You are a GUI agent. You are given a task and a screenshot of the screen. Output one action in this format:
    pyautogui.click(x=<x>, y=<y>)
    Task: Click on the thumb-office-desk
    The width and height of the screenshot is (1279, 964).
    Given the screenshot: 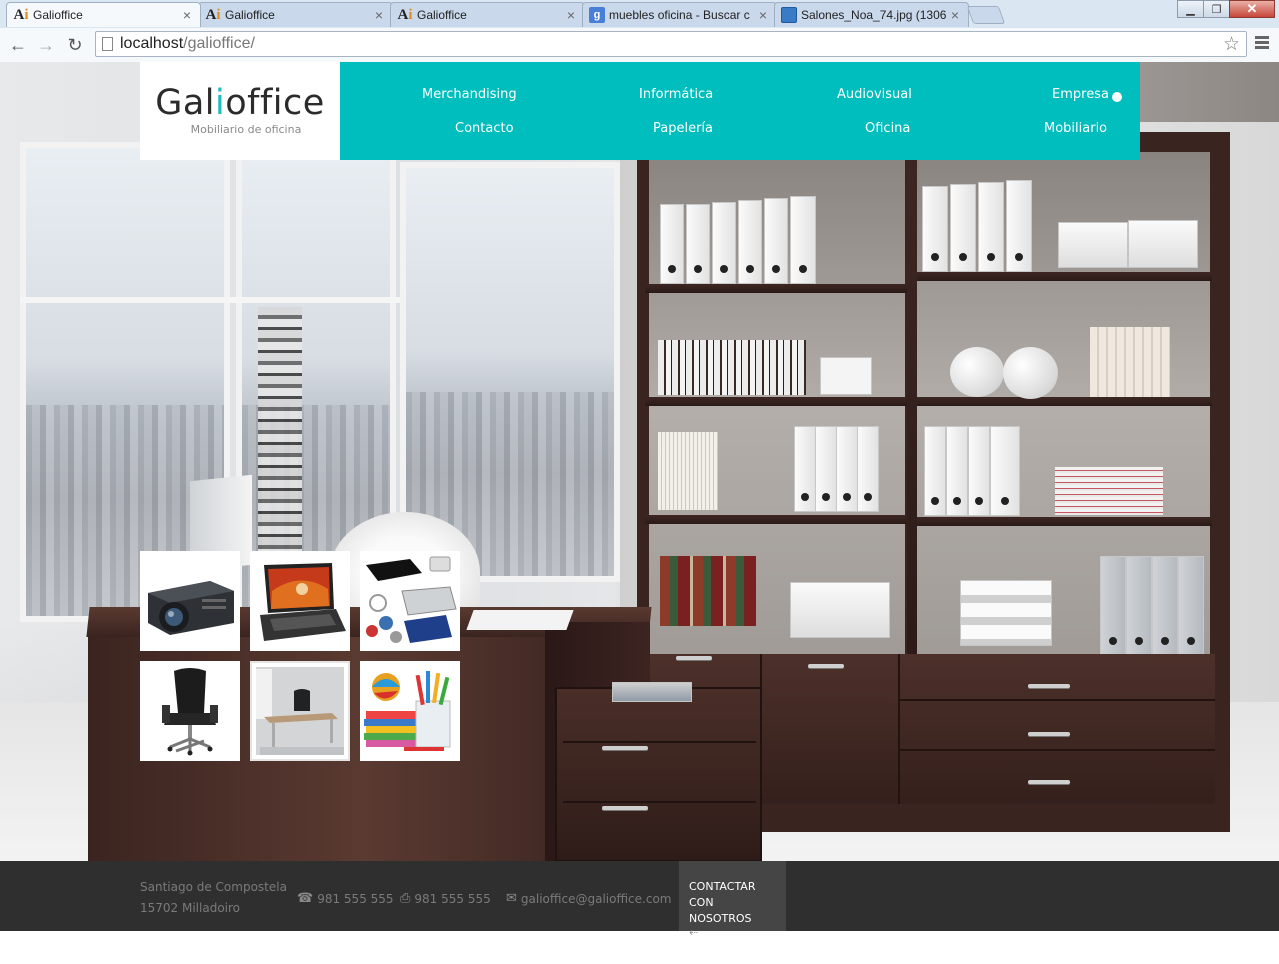 What is the action you would take?
    pyautogui.click(x=300, y=711)
    